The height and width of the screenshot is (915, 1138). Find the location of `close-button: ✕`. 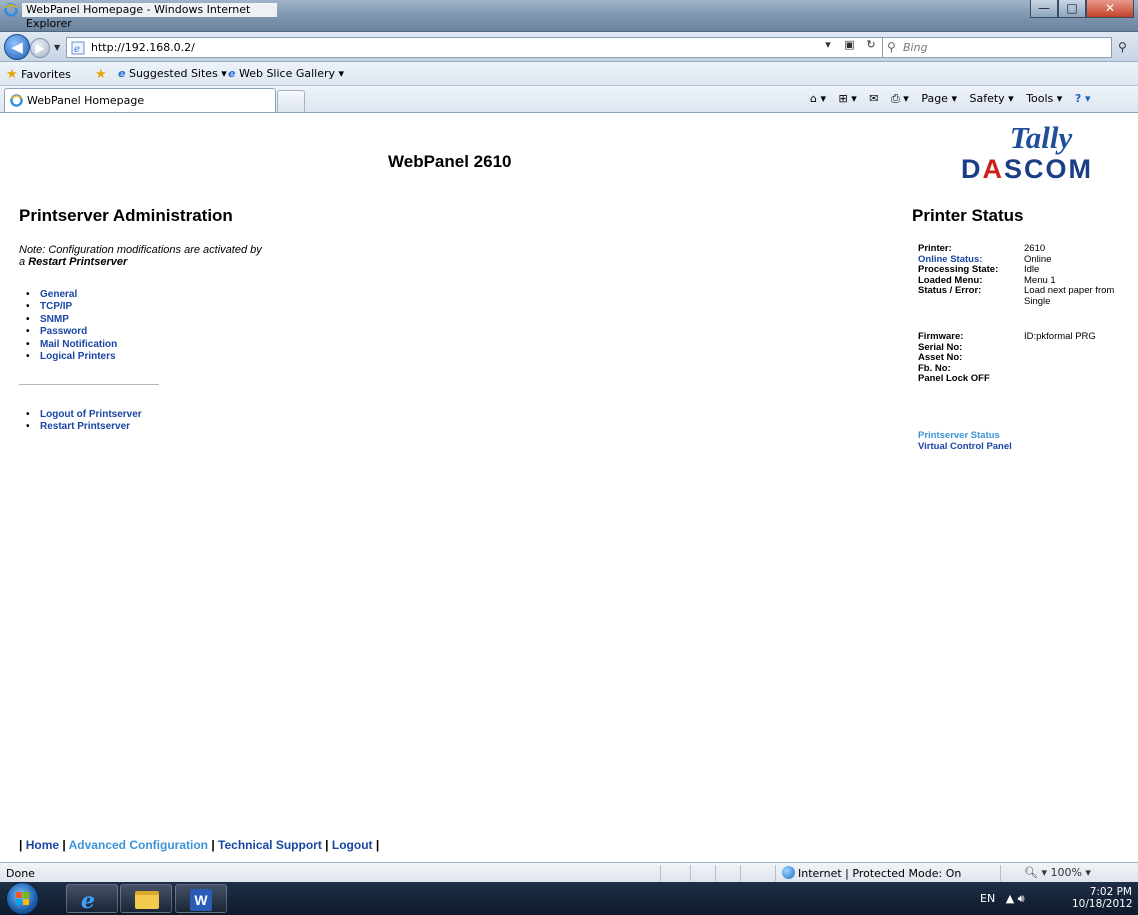

close-button: ✕ is located at coordinates (1110, 9).